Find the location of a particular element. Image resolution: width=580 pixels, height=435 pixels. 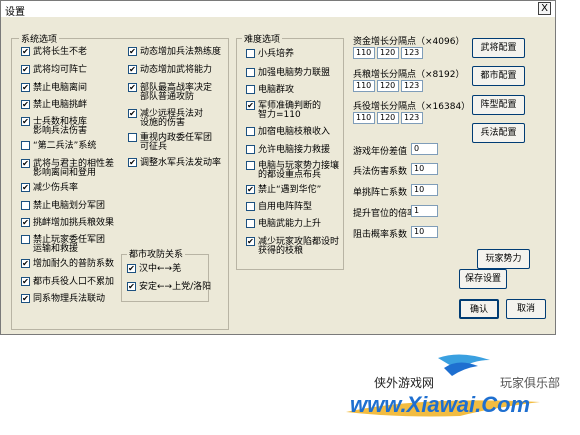

system-option-col2-2: ✔ 动态增加武将能力 is located at coordinates (170, 70).